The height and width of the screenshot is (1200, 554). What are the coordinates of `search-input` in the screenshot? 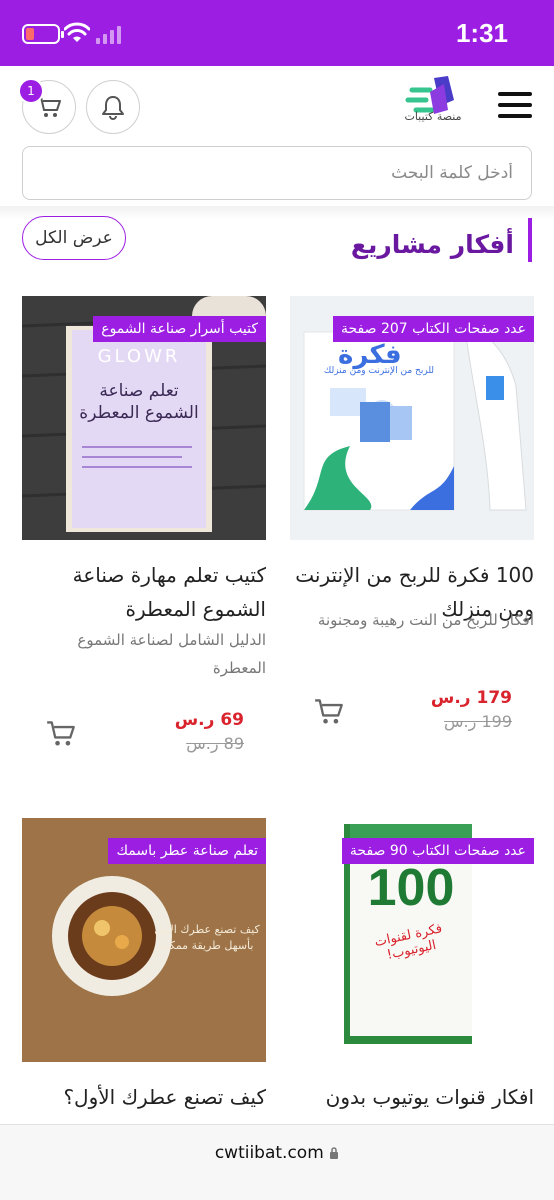 It's located at (277, 173).